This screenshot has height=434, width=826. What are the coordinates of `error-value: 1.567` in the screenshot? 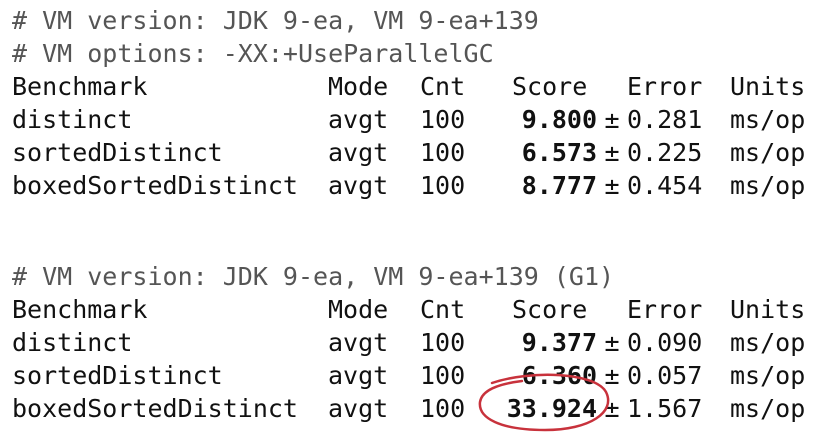 It's located at (665, 408).